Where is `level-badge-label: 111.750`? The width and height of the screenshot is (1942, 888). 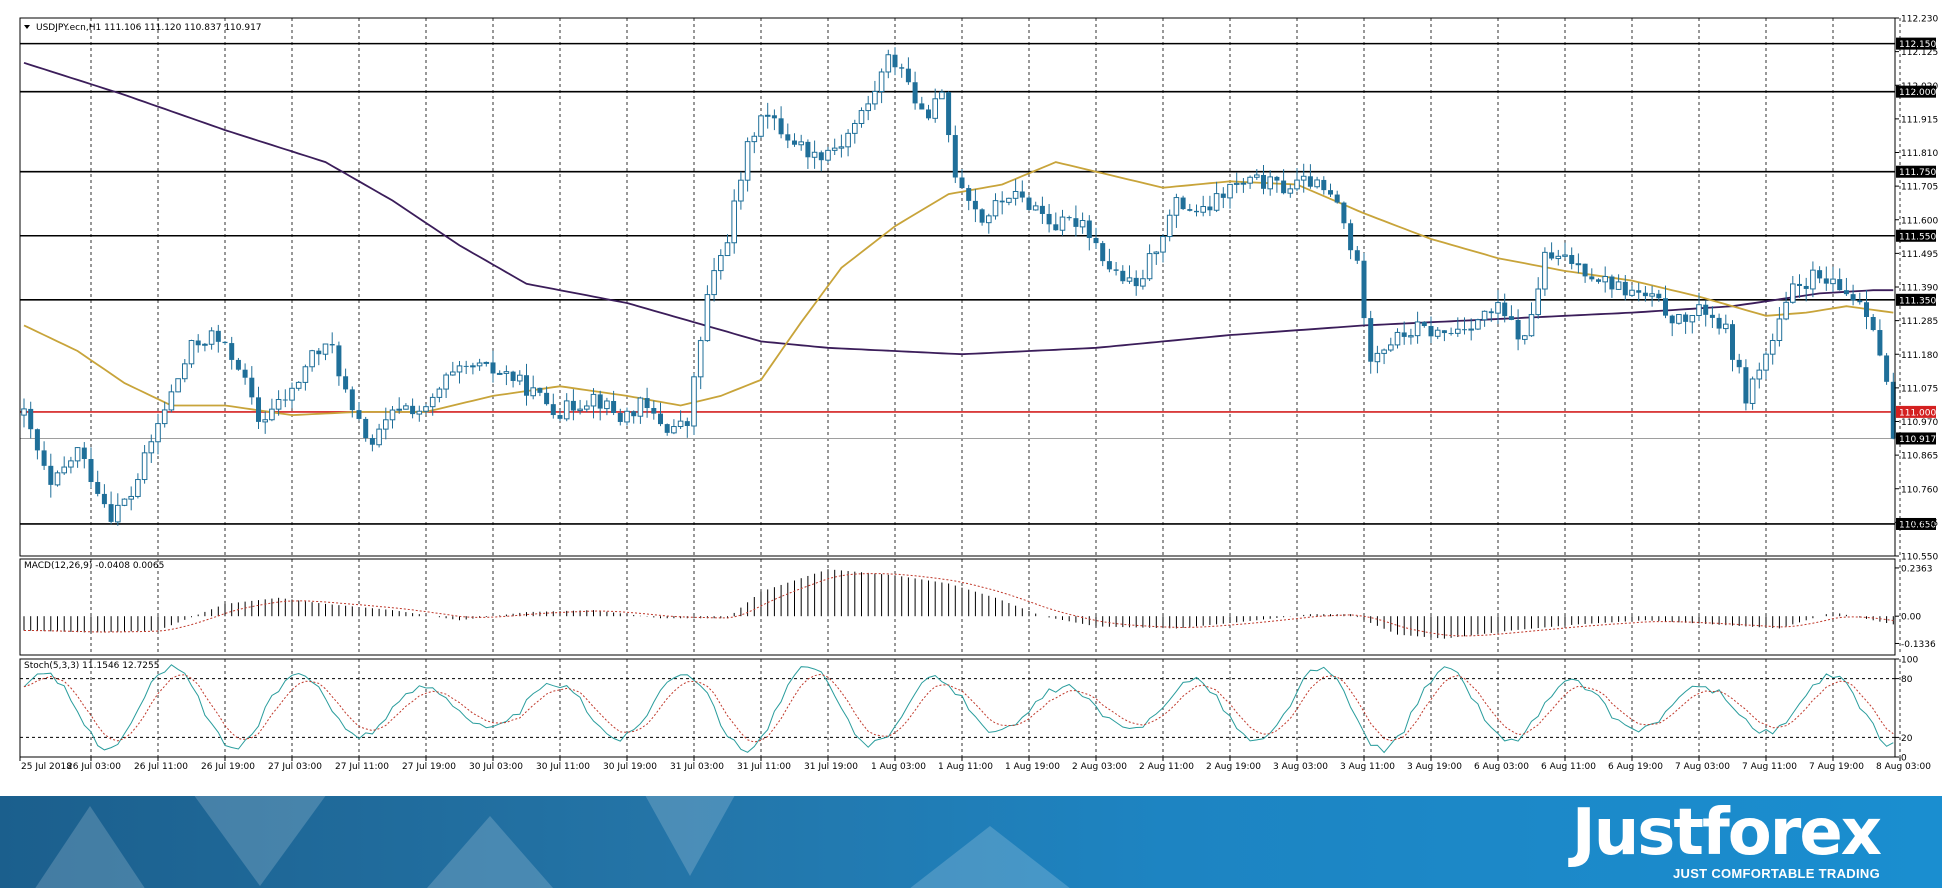 level-badge-label: 111.750 is located at coordinates (1917, 173).